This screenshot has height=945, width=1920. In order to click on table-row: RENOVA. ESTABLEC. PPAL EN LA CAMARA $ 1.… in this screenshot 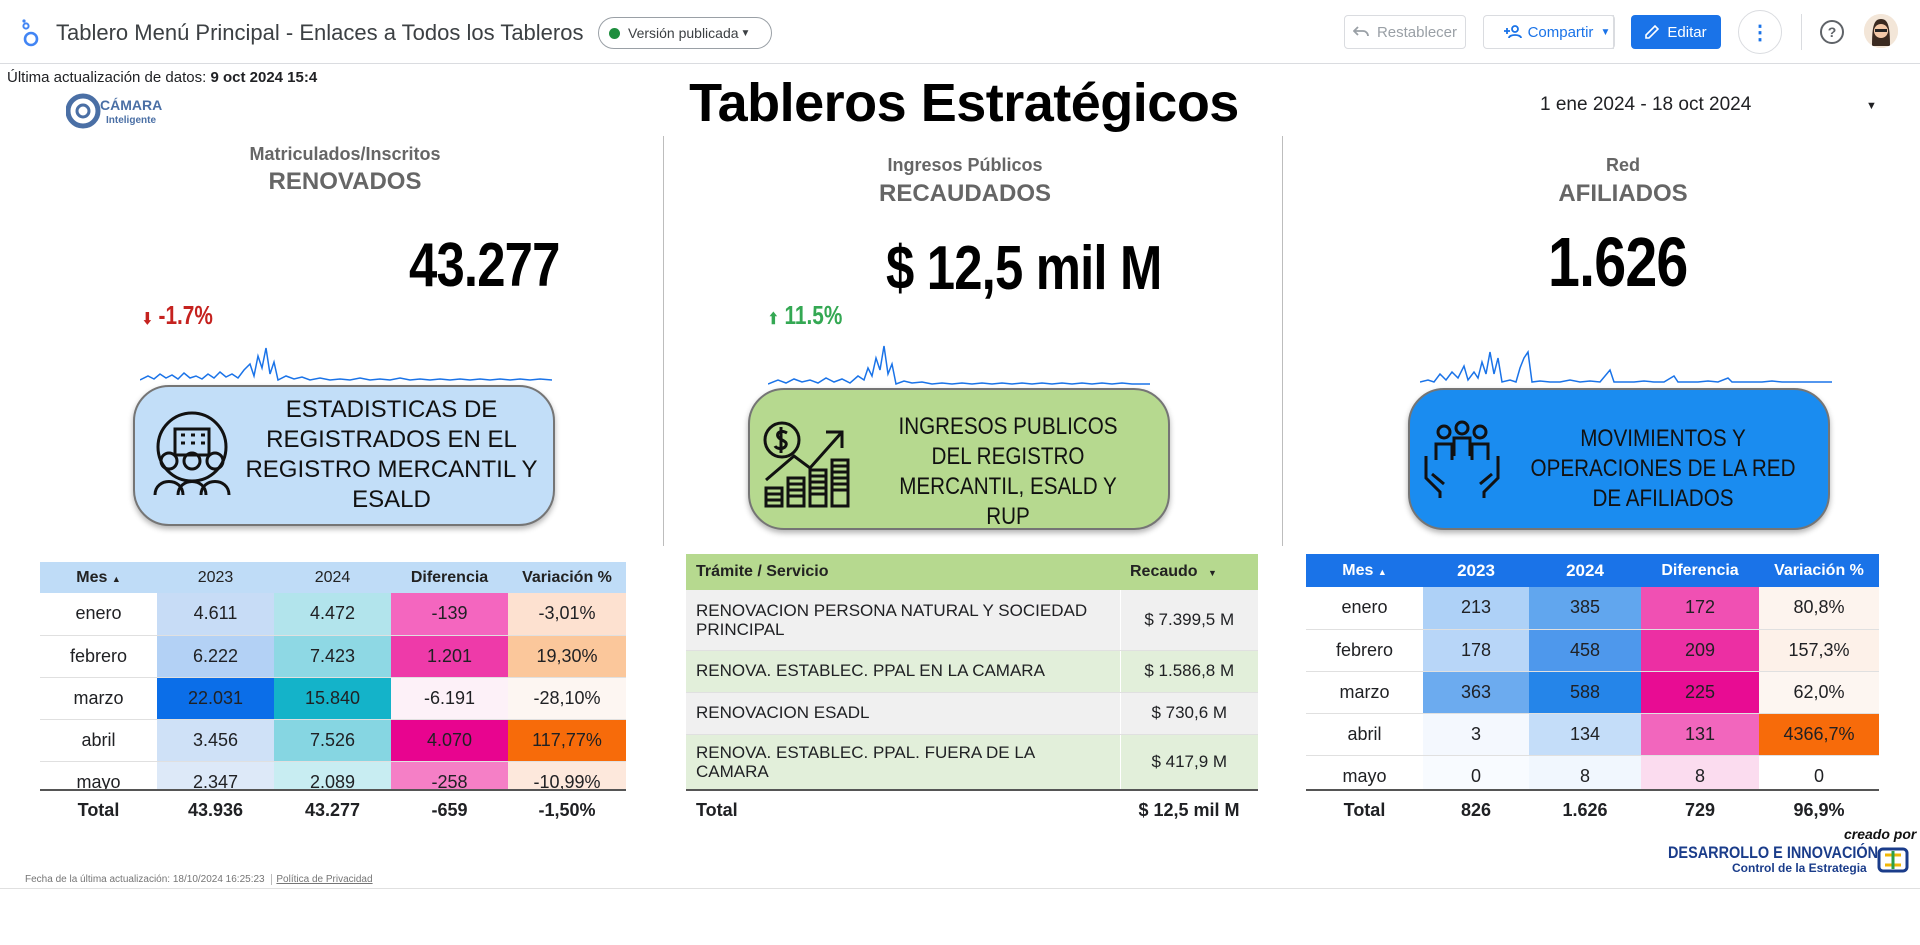, I will do `click(972, 671)`.